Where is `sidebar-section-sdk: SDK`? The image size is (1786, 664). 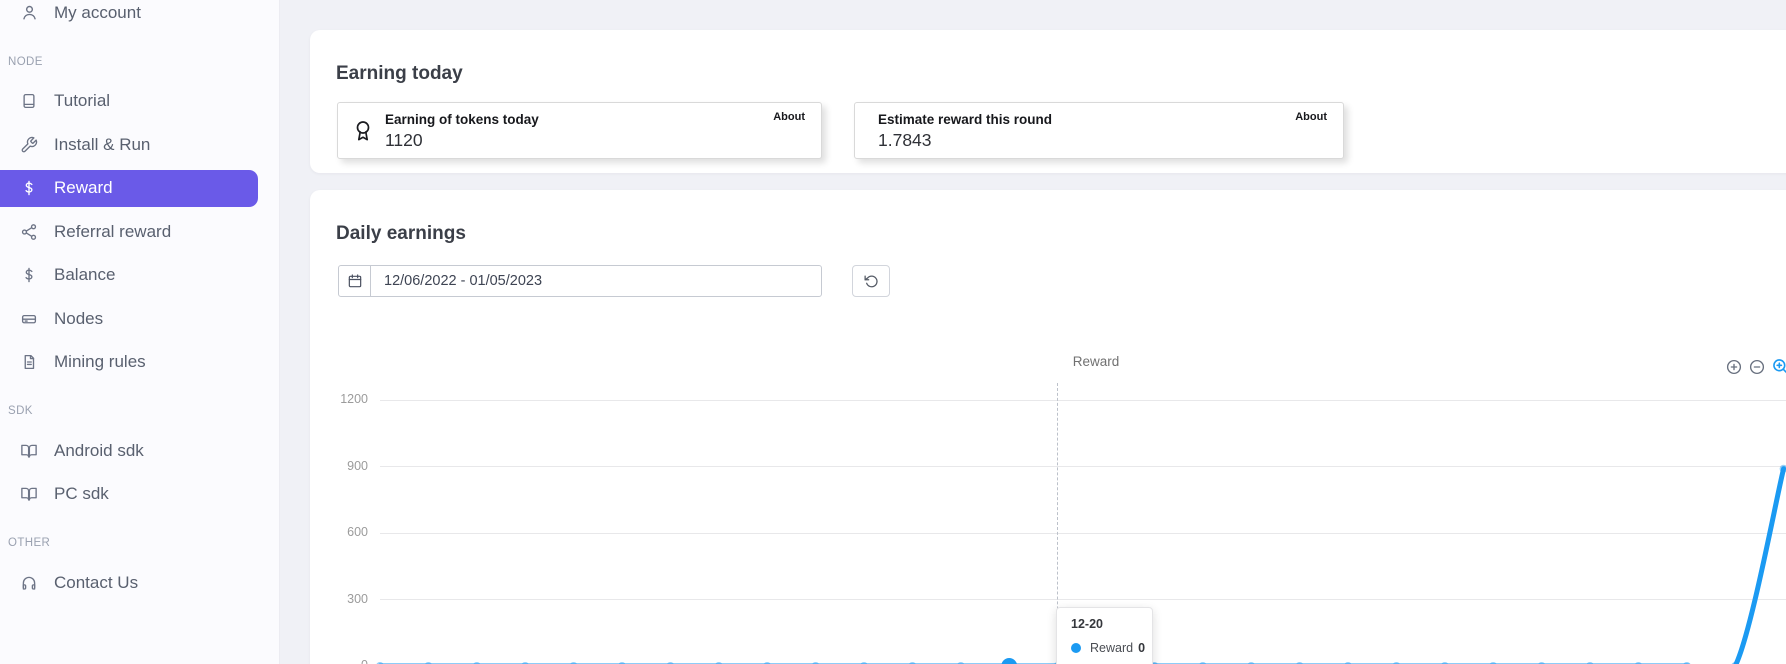 sidebar-section-sdk: SDK is located at coordinates (20, 411).